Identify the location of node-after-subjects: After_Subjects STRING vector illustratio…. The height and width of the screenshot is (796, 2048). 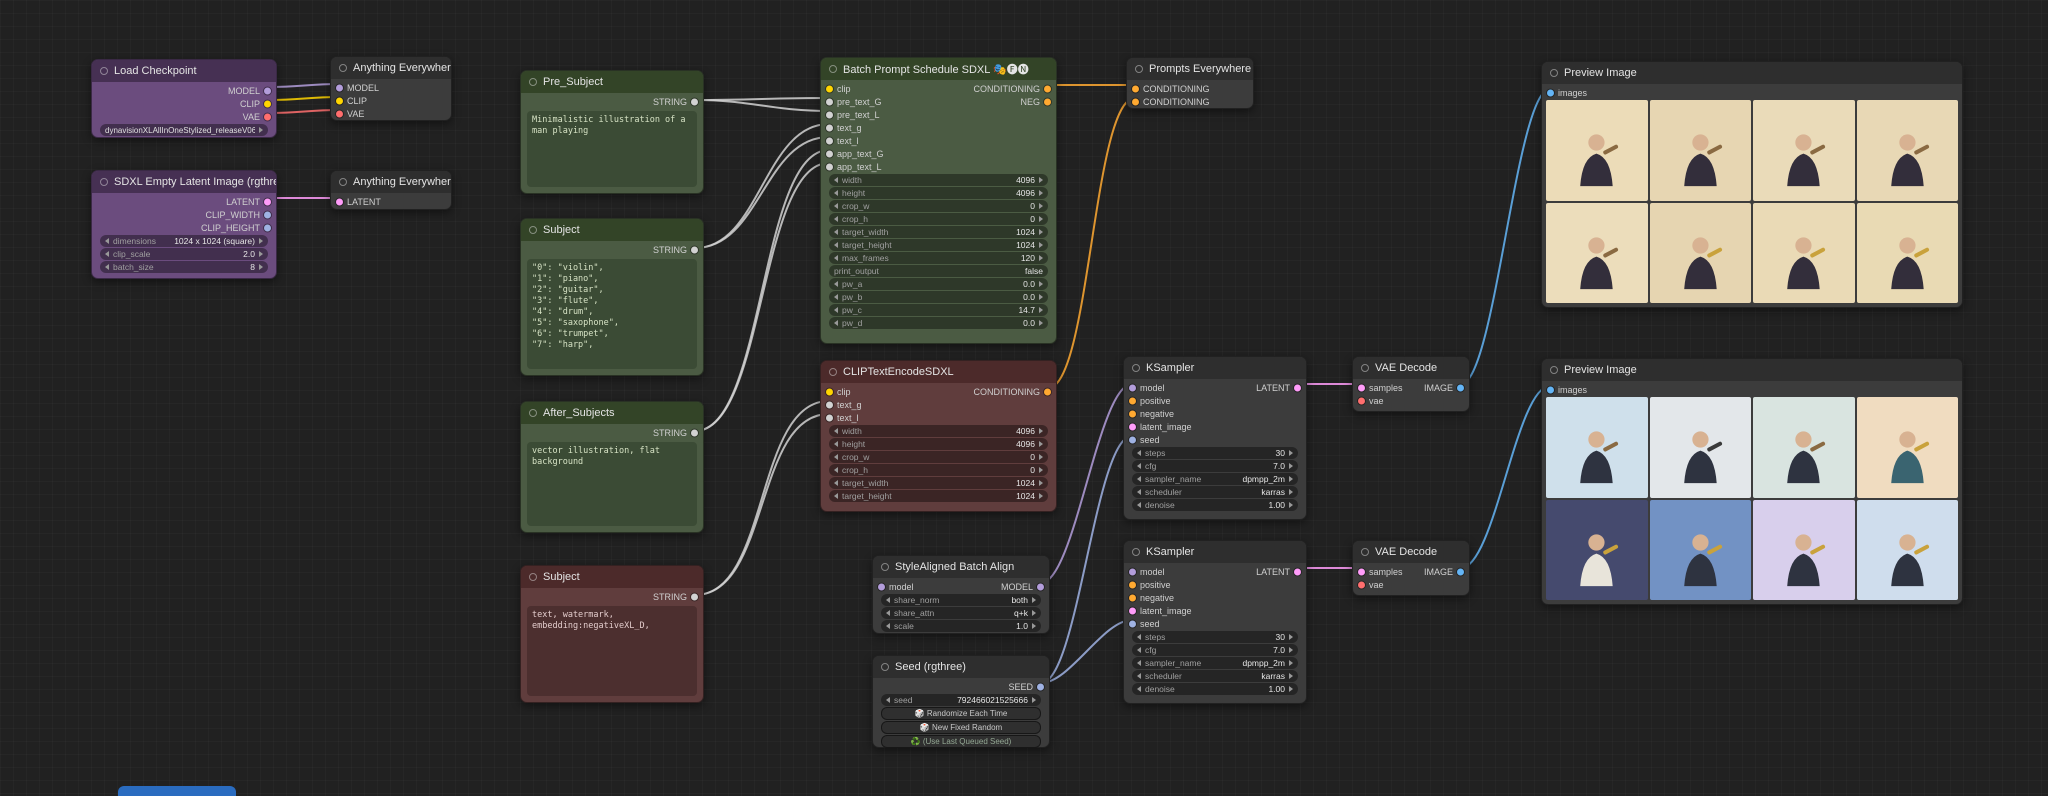
(612, 467).